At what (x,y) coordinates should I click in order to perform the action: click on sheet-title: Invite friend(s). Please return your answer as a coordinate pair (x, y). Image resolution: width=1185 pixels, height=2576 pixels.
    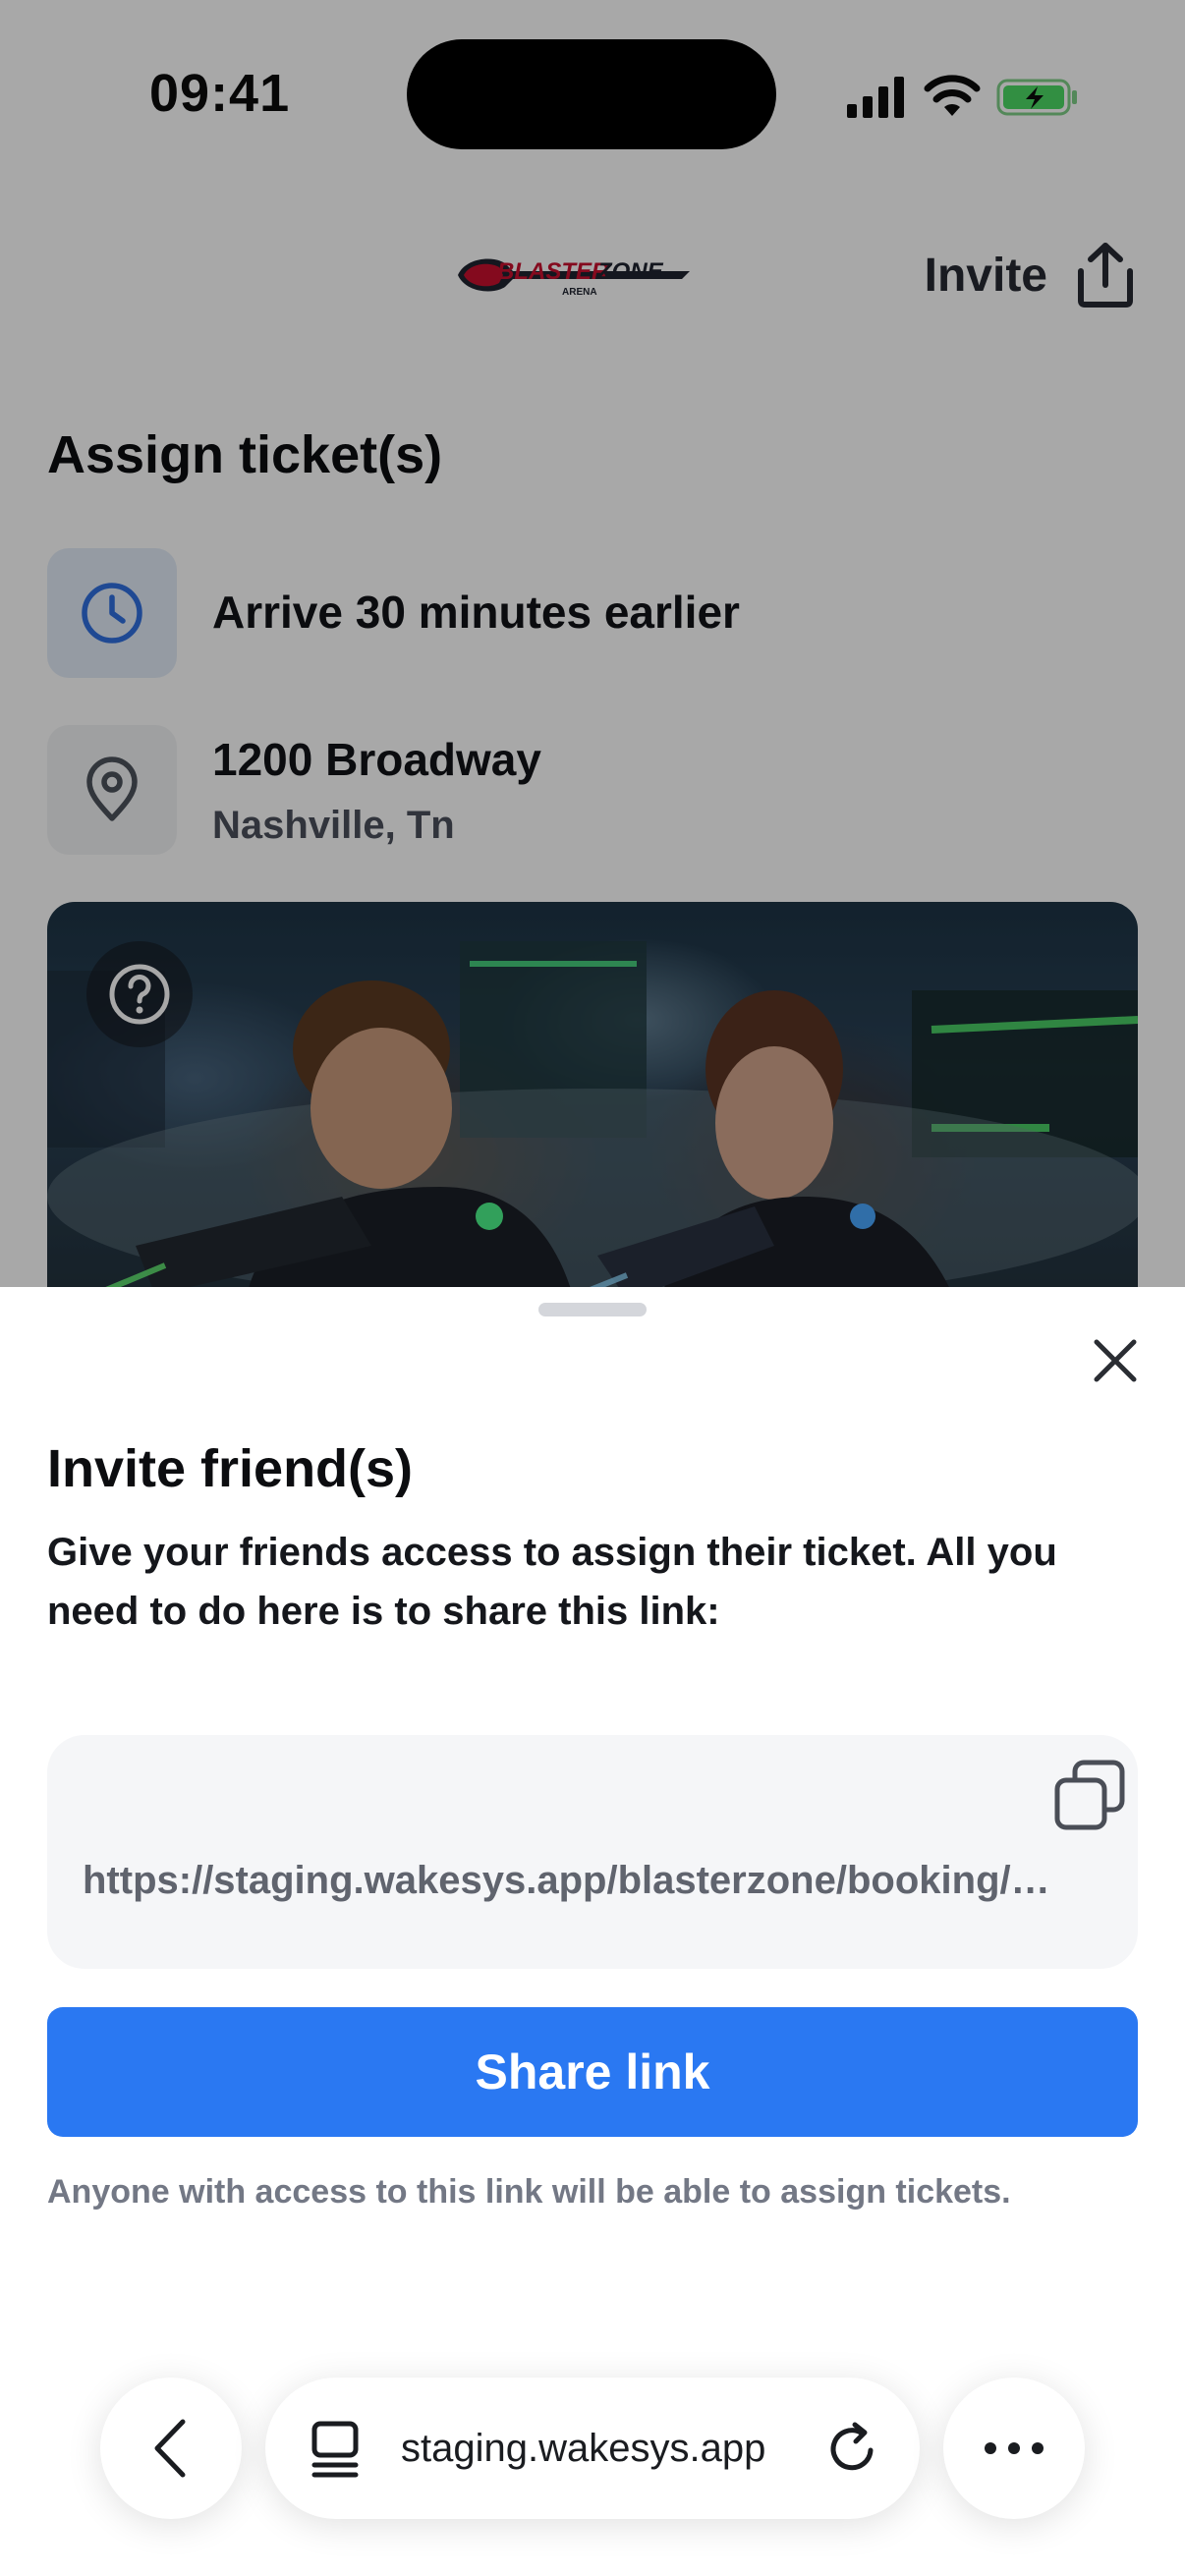
    Looking at the image, I should click on (231, 1468).